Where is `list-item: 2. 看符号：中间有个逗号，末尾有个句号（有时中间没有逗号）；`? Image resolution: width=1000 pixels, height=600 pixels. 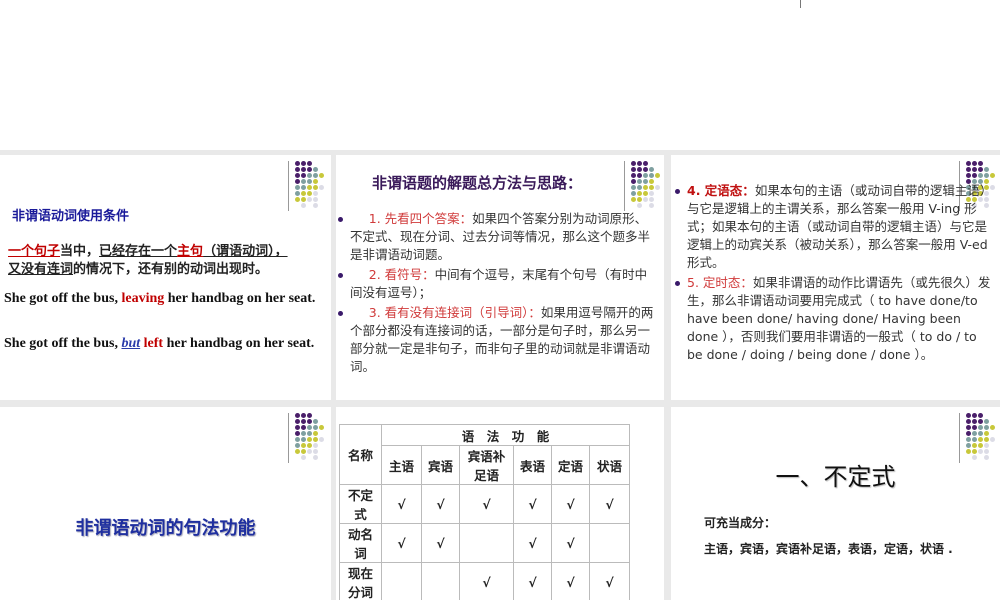
list-item: 2. 看符号：中间有个逗号，末尾有个句号（有时中间没有逗号）； is located at coordinates (498, 284).